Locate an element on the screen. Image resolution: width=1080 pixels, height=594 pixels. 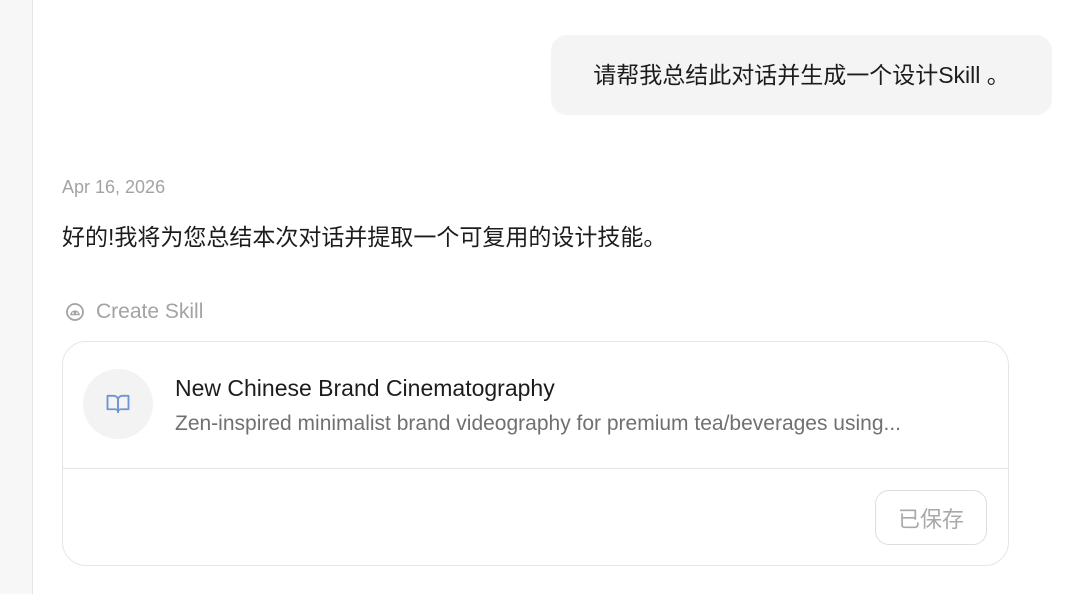
user-message-text: 请帮我总结此对话并生成一个设计Skill 。 is located at coordinates (801, 75).